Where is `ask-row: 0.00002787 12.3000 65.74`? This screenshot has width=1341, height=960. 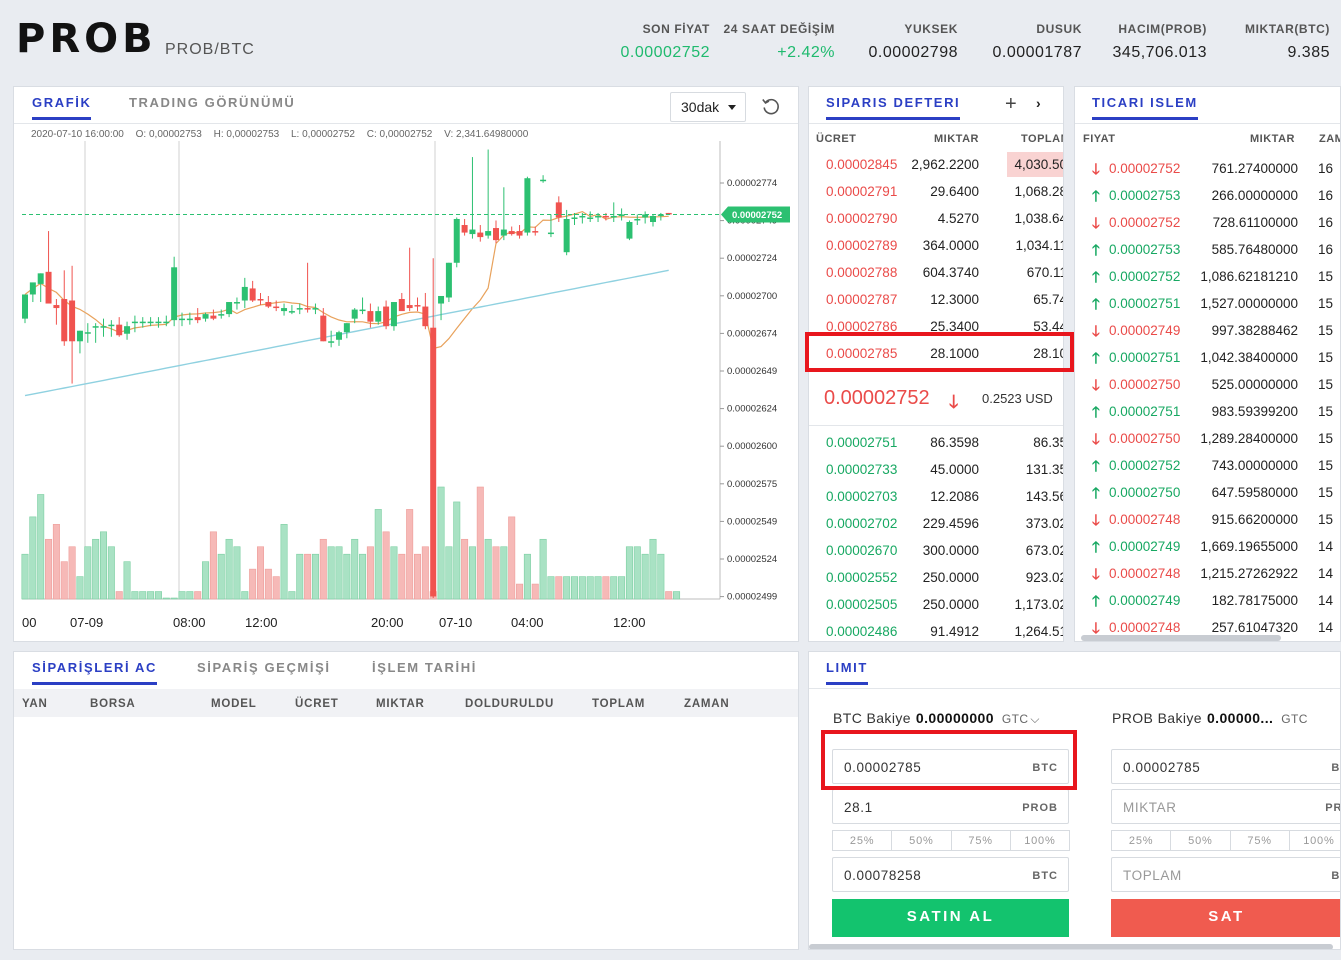 ask-row: 0.00002787 12.3000 65.74 is located at coordinates (936, 299).